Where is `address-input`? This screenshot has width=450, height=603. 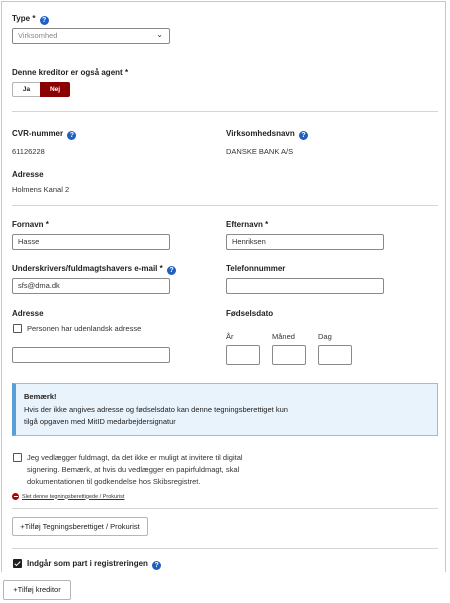
address-input is located at coordinates (91, 355).